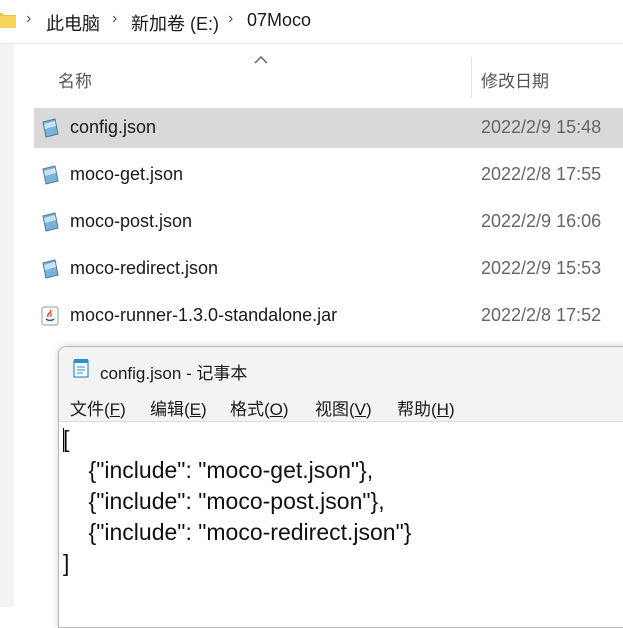 The width and height of the screenshot is (623, 628). Describe the element at coordinates (175, 23) in the screenshot. I see `breadcrumb-item-drive: 新加卷 (E:)` at that location.